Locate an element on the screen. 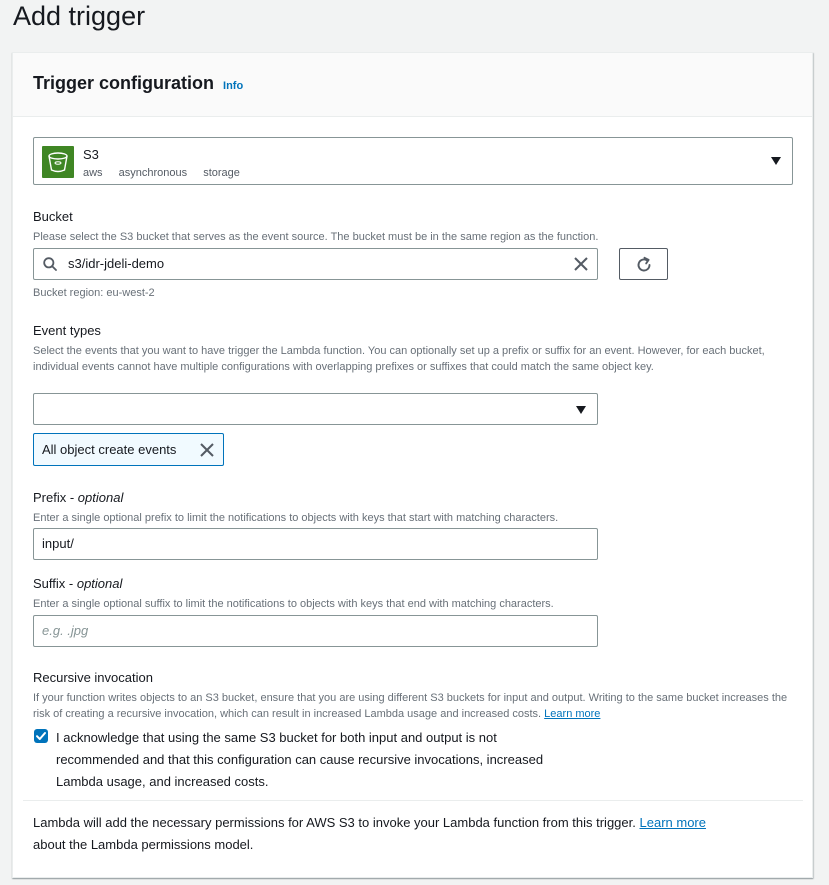 This screenshot has width=829, height=885. checkmark-icon is located at coordinates (41, 736).